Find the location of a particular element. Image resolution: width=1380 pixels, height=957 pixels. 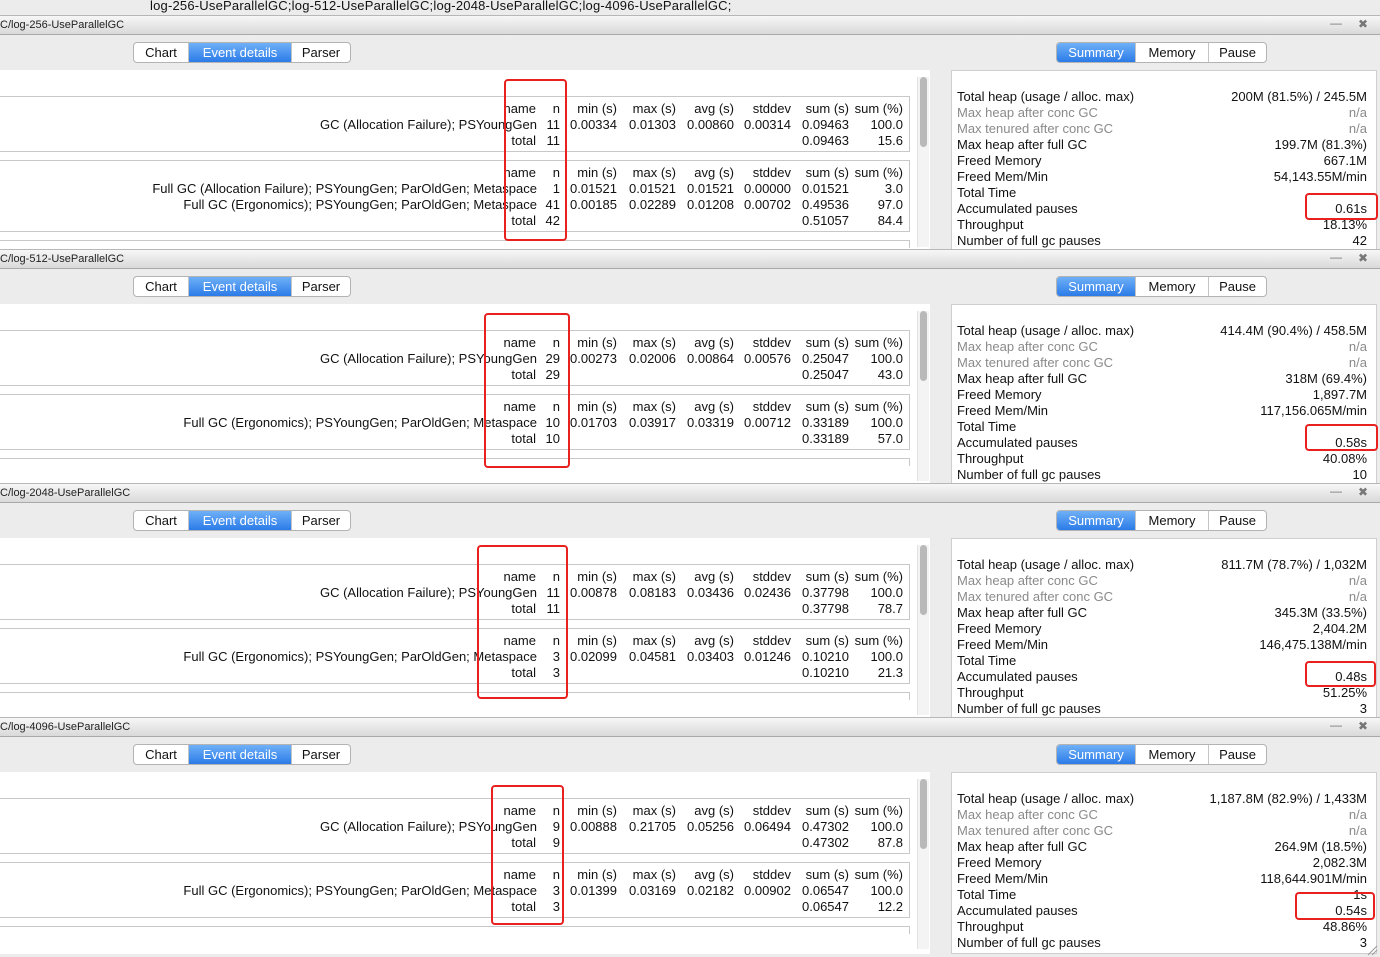

summary-value: n/a is located at coordinates (1357, 580).